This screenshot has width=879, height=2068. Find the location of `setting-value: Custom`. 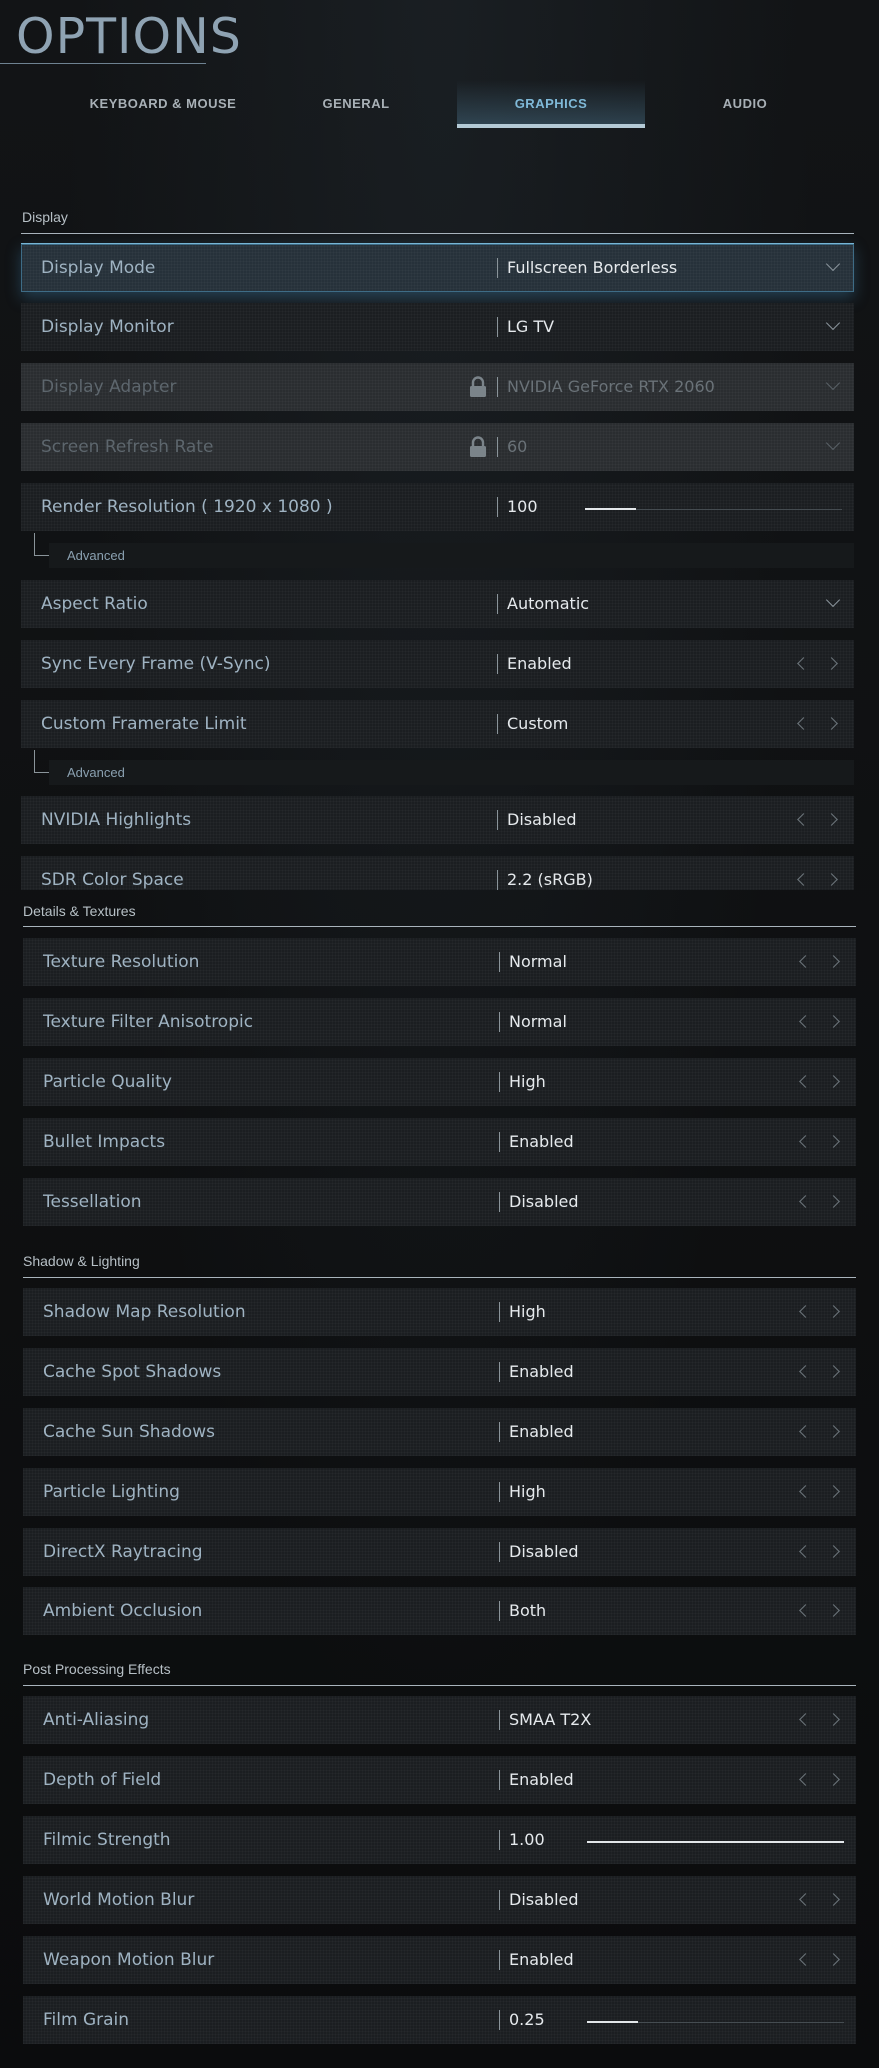

setting-value: Custom is located at coordinates (538, 723).